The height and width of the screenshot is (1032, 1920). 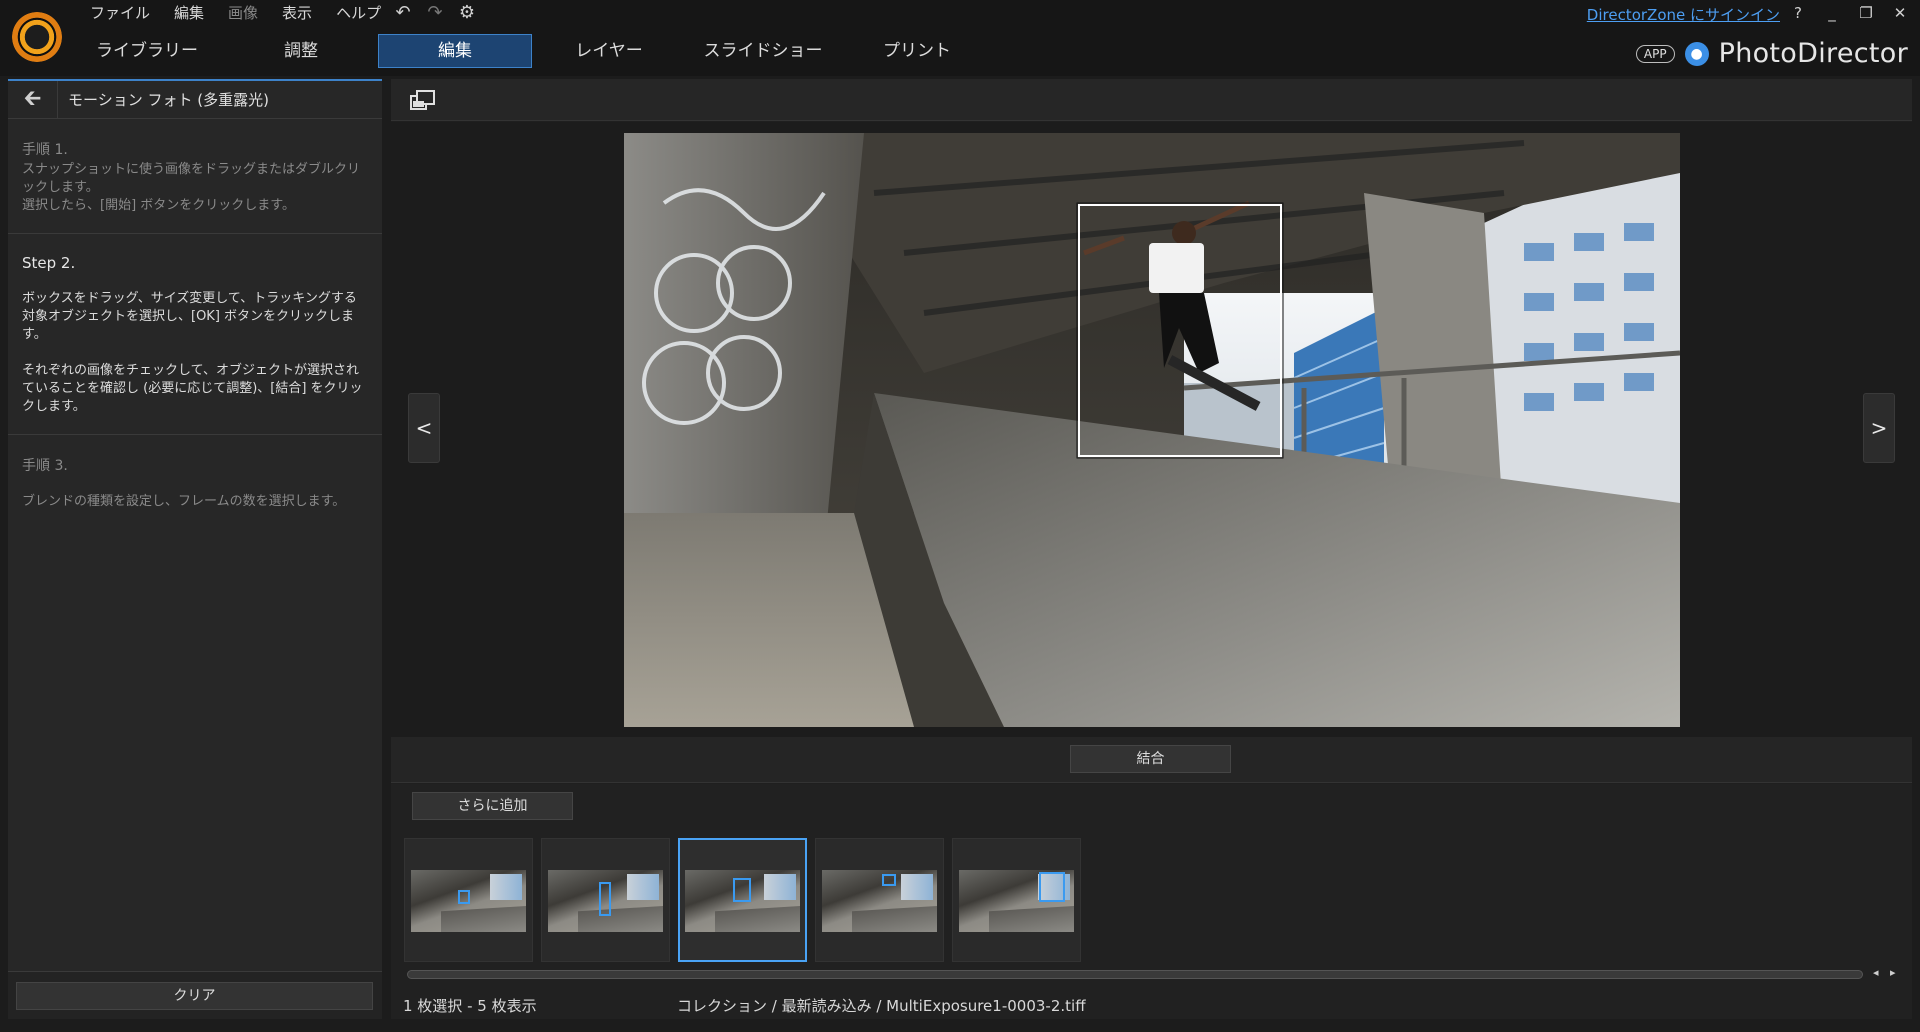 I want to click on window-controls: ? _ ❐ ✕, so click(x=1849, y=13).